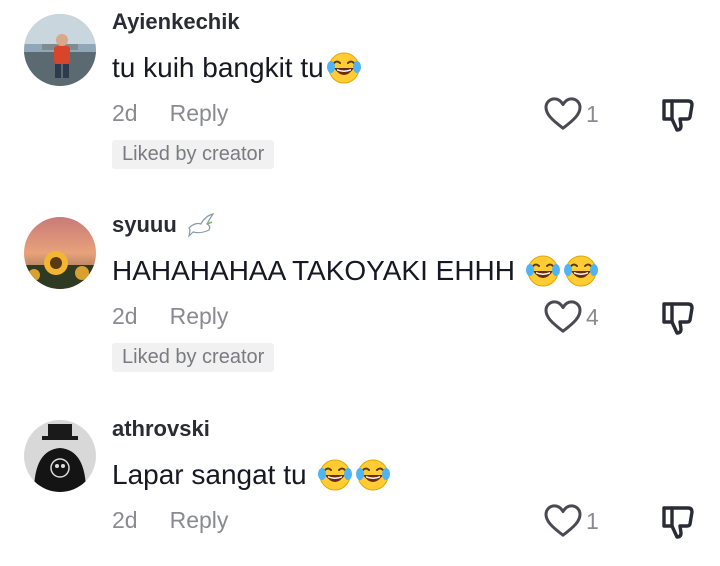 The width and height of the screenshot is (720, 566). Describe the element at coordinates (592, 316) in the screenshot. I see `like-count: 4` at that location.